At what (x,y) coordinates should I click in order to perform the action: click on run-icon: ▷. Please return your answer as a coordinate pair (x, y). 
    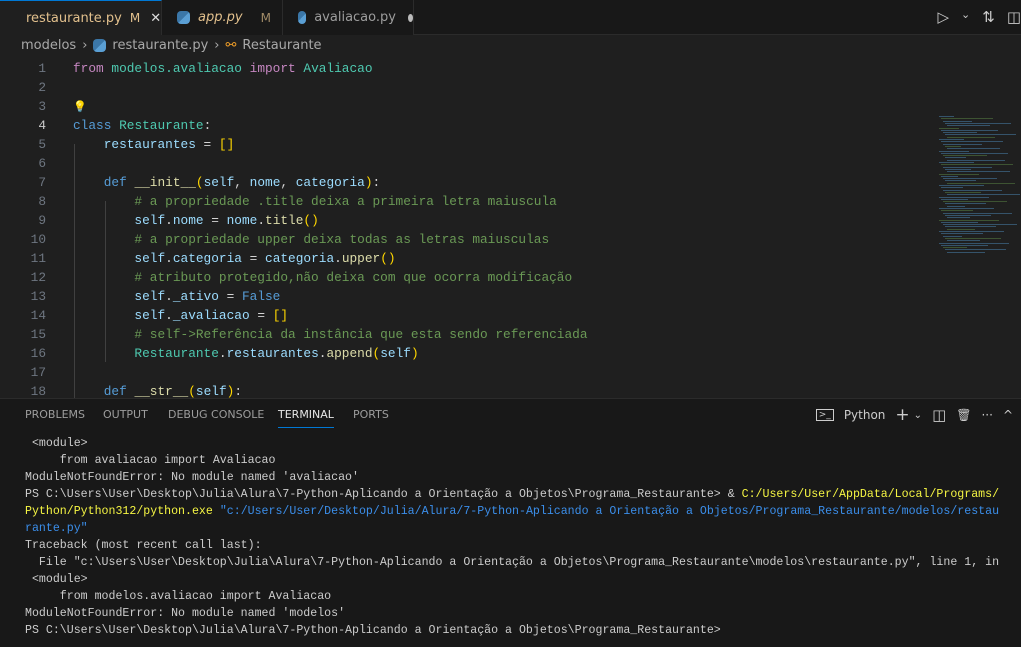
    Looking at the image, I should click on (943, 17).